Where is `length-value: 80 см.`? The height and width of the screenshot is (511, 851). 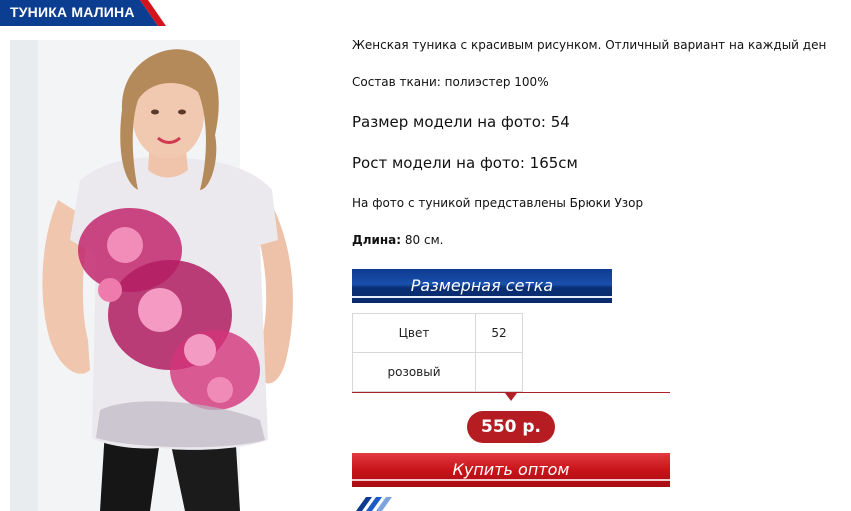 length-value: 80 см. is located at coordinates (424, 240).